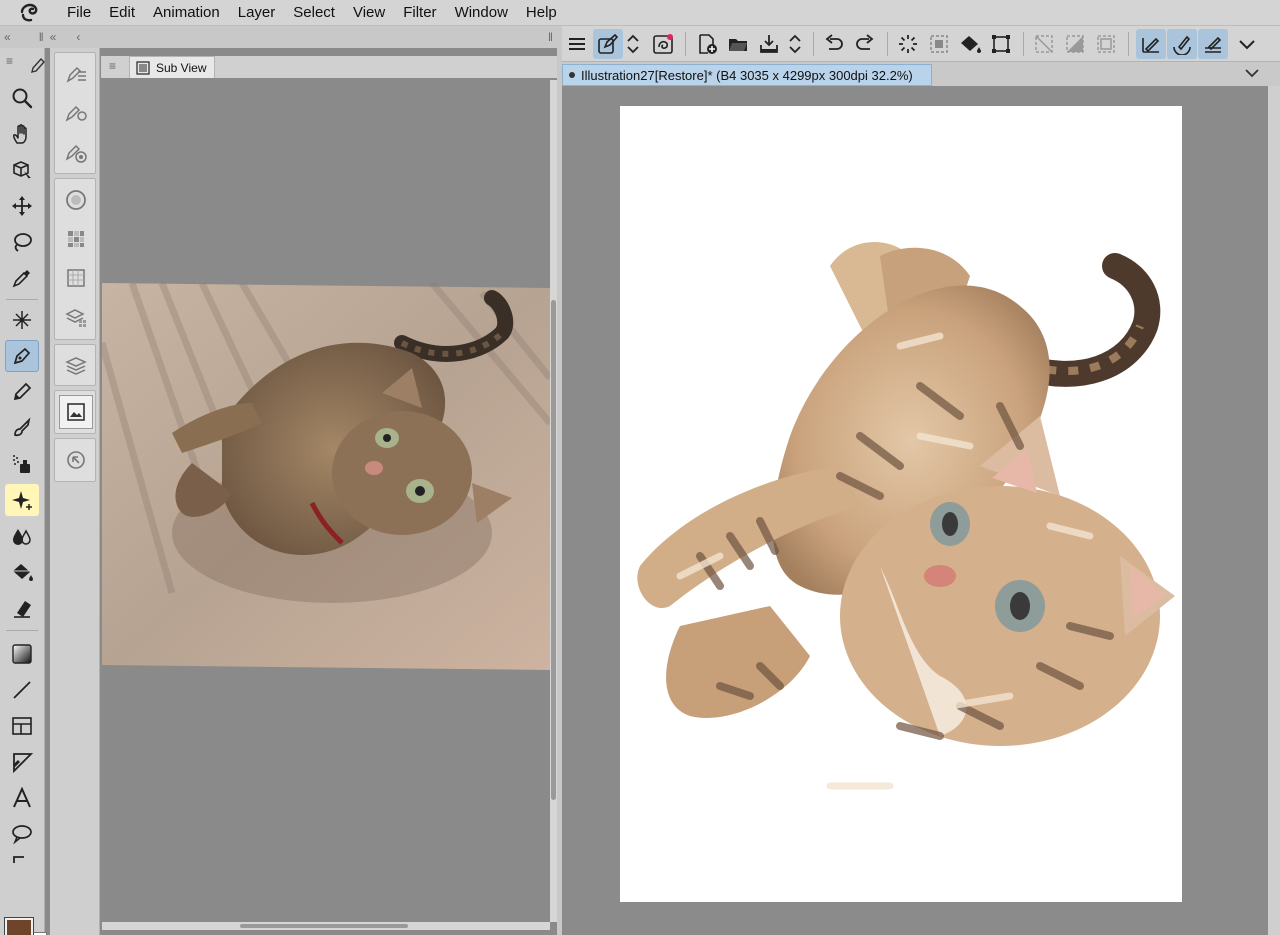 The image size is (1280, 935). What do you see at coordinates (550, 37) in the screenshot?
I see `grip-right-icon: ‖` at bounding box center [550, 37].